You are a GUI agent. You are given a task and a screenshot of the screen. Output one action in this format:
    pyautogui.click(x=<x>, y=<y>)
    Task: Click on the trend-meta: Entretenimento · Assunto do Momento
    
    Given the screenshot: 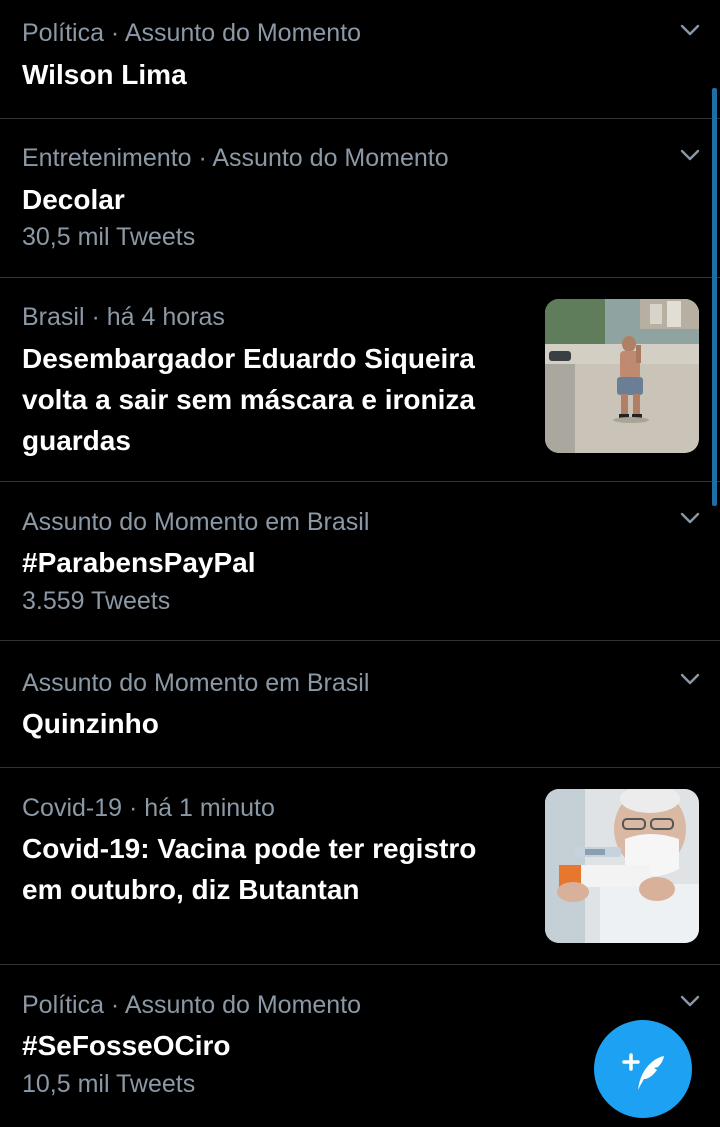 What is the action you would take?
    pyautogui.click(x=235, y=158)
    